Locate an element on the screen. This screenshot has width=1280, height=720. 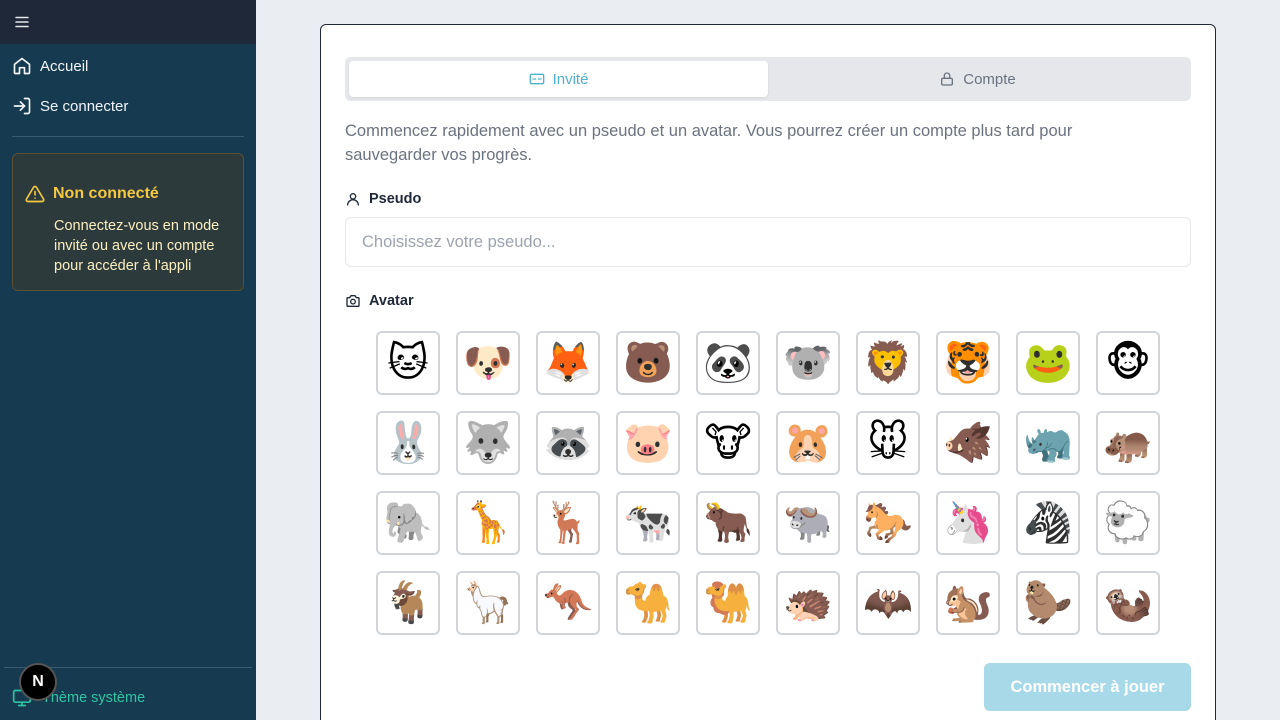
tab-label: Invité is located at coordinates (570, 79).